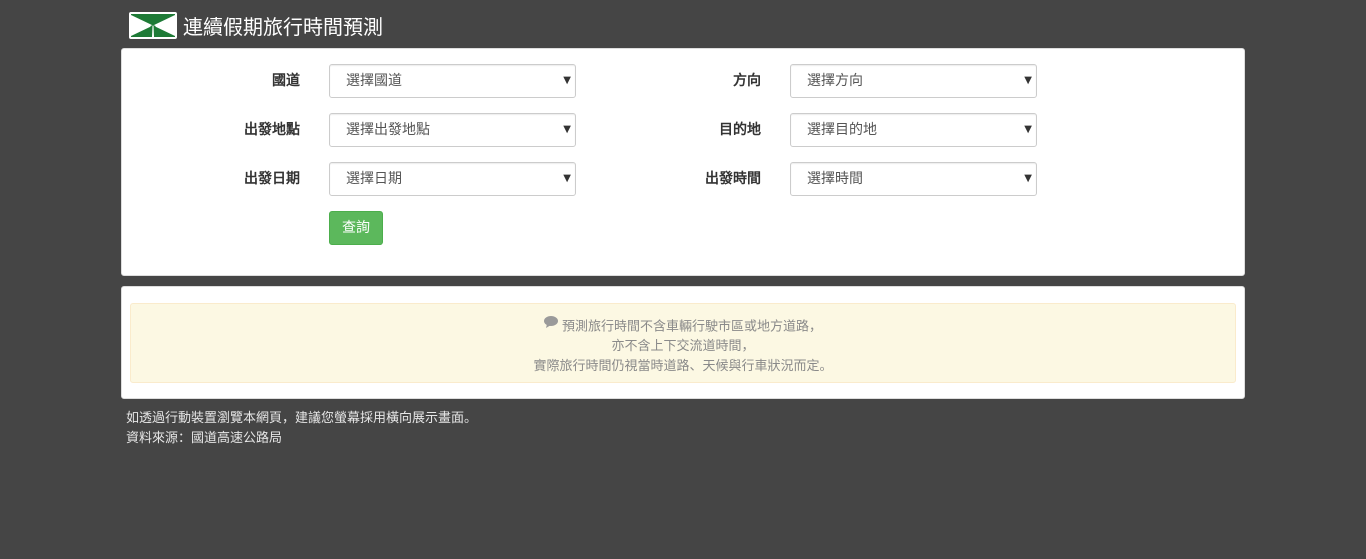 This screenshot has height=559, width=1366. Describe the element at coordinates (842, 130) in the screenshot. I see `destination-select-value: 選擇目的地` at that location.